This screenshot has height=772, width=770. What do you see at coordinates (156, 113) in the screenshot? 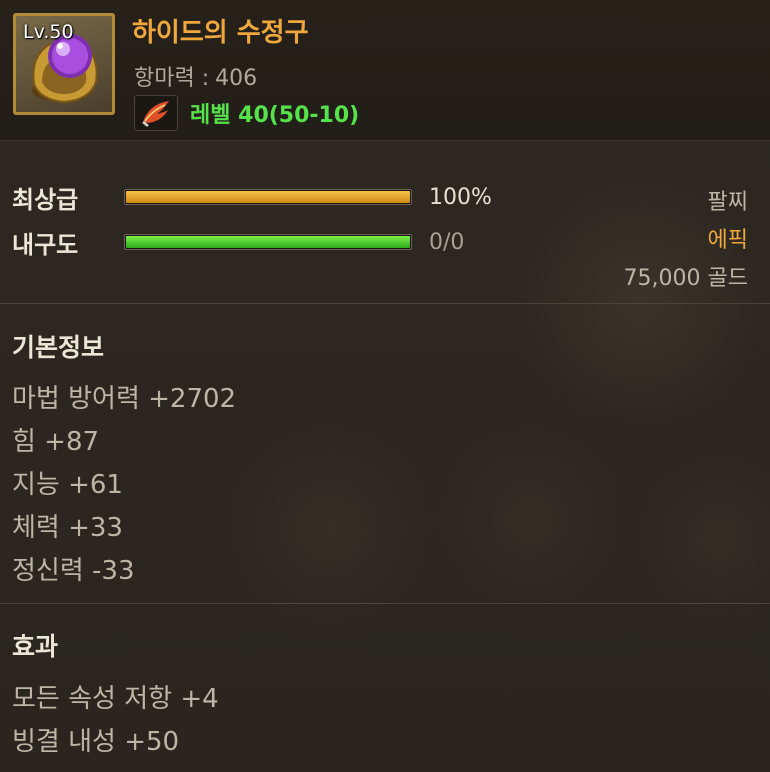
I see `feather-quill-icon` at bounding box center [156, 113].